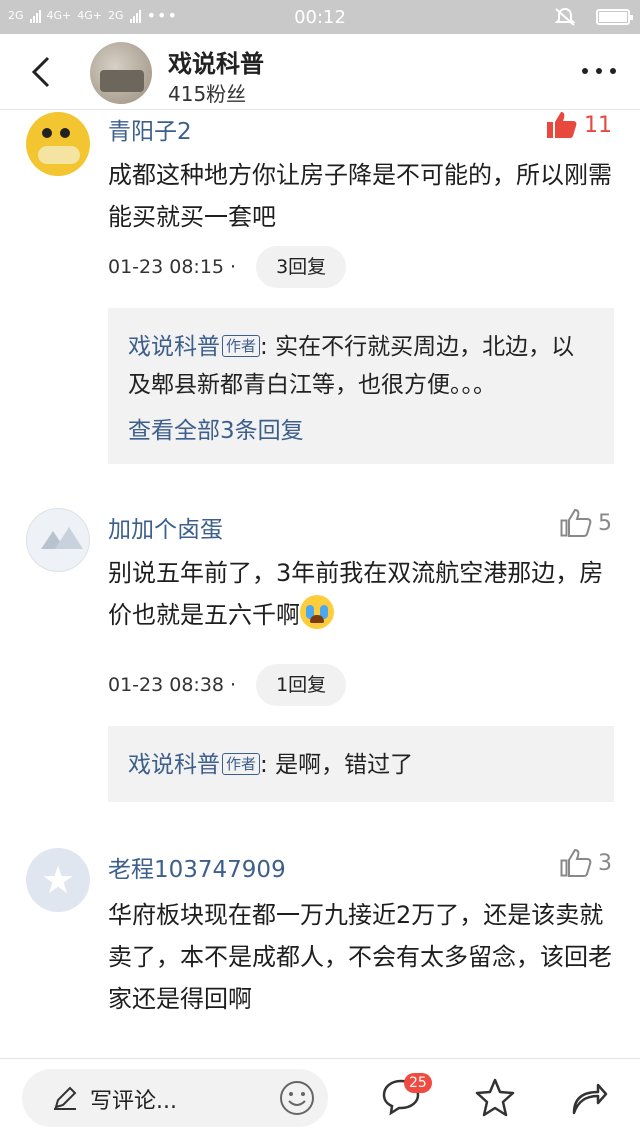 This screenshot has height=1138, width=640. What do you see at coordinates (565, 16) in the screenshot?
I see `mute-bell-icon` at bounding box center [565, 16].